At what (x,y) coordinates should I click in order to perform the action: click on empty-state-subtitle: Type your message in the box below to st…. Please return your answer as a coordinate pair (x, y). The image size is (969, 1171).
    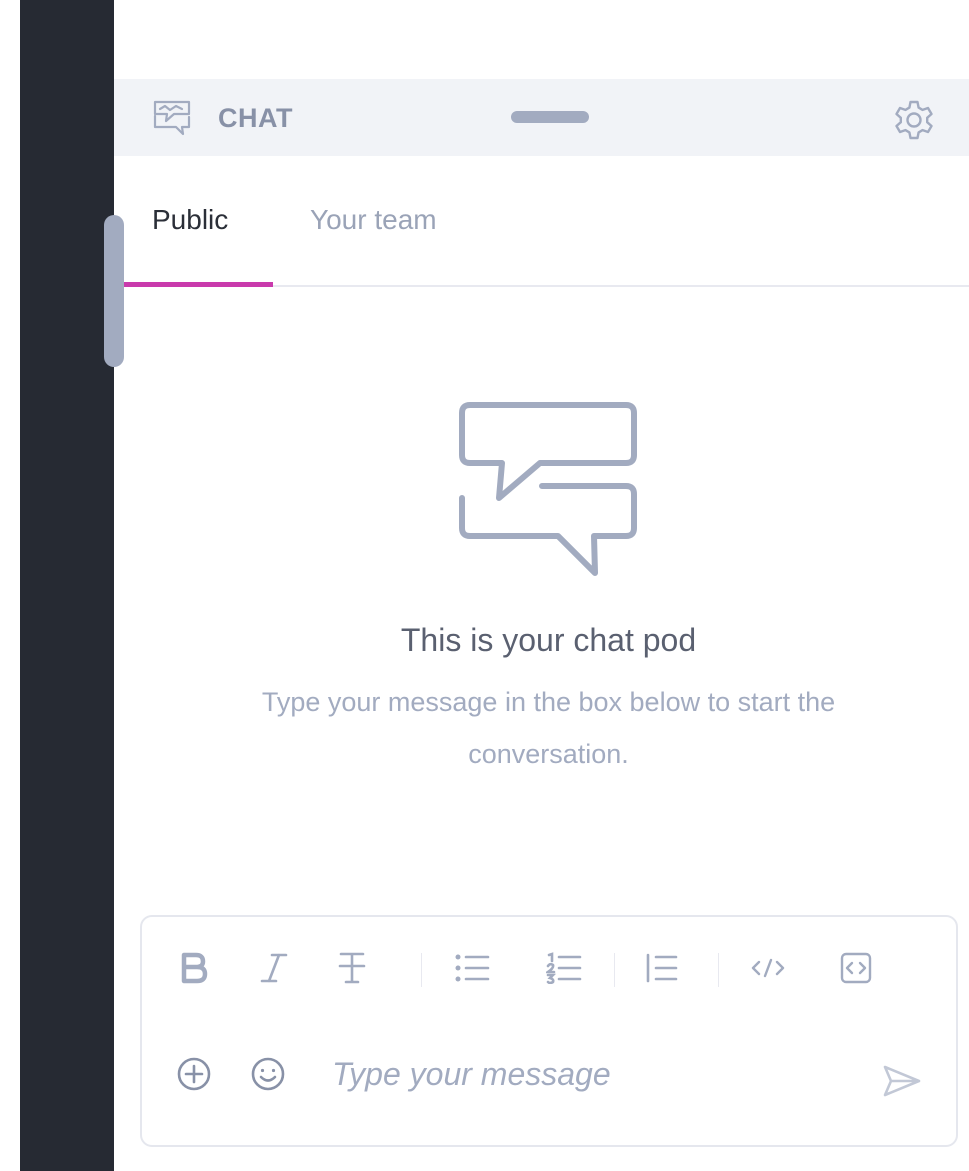
    Looking at the image, I should click on (548, 728).